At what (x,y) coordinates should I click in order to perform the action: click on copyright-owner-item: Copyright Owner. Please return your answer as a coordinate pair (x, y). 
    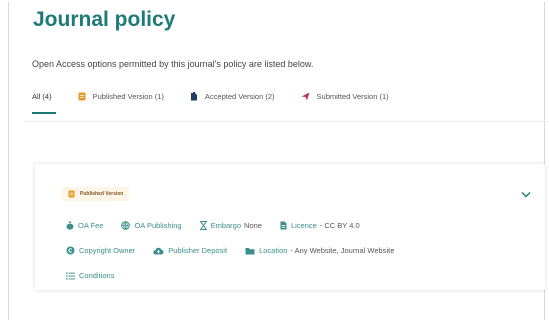
    Looking at the image, I should click on (100, 250).